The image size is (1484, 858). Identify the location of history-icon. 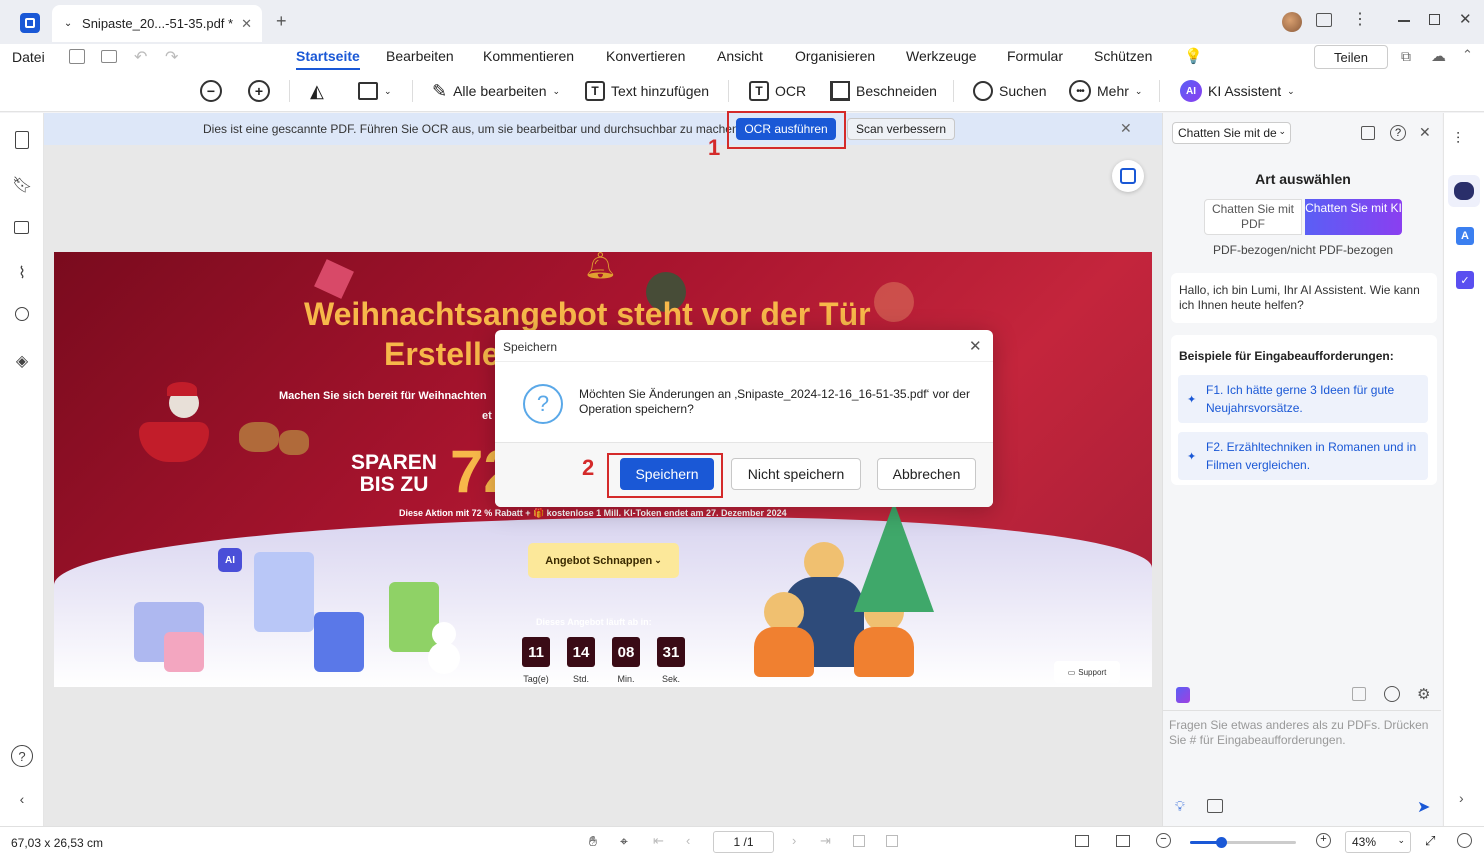
(1392, 694).